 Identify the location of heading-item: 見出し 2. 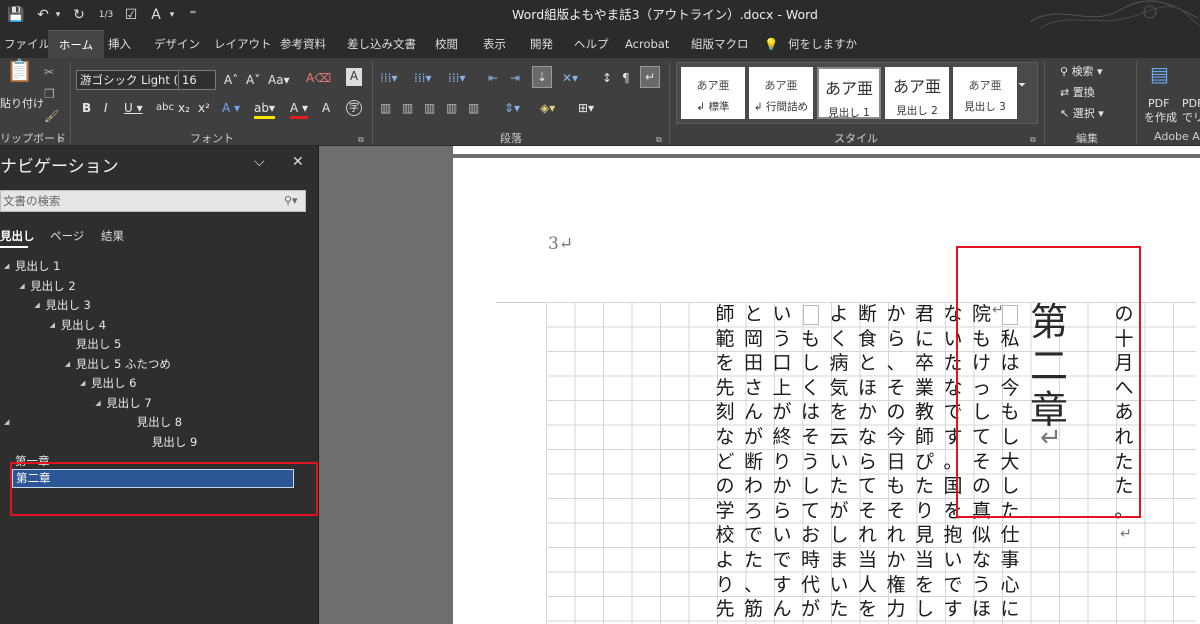
(52, 286).